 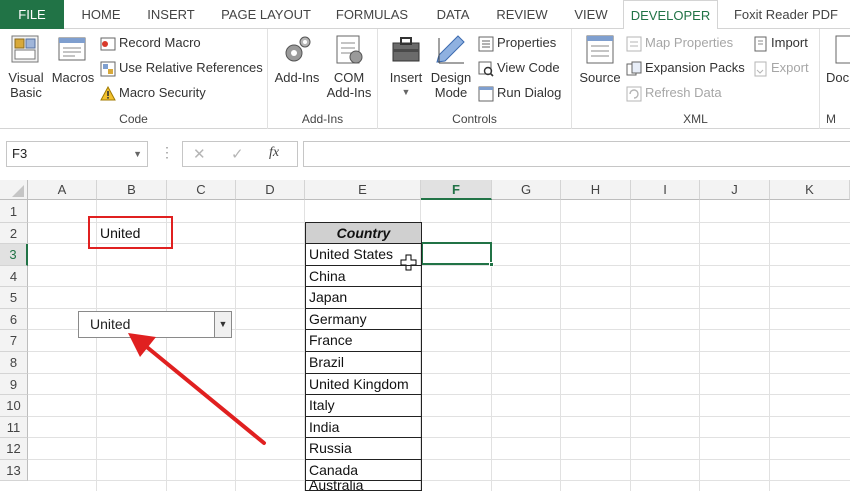 What do you see at coordinates (132, 233) in the screenshot?
I see `cell-b2: United` at bounding box center [132, 233].